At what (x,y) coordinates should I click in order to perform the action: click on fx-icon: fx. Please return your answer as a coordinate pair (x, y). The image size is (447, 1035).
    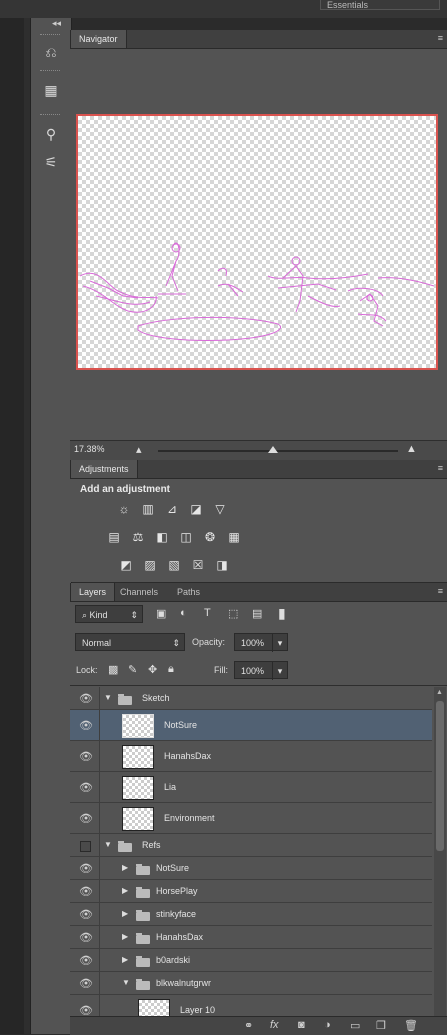
    Looking at the image, I should click on (274, 1025).